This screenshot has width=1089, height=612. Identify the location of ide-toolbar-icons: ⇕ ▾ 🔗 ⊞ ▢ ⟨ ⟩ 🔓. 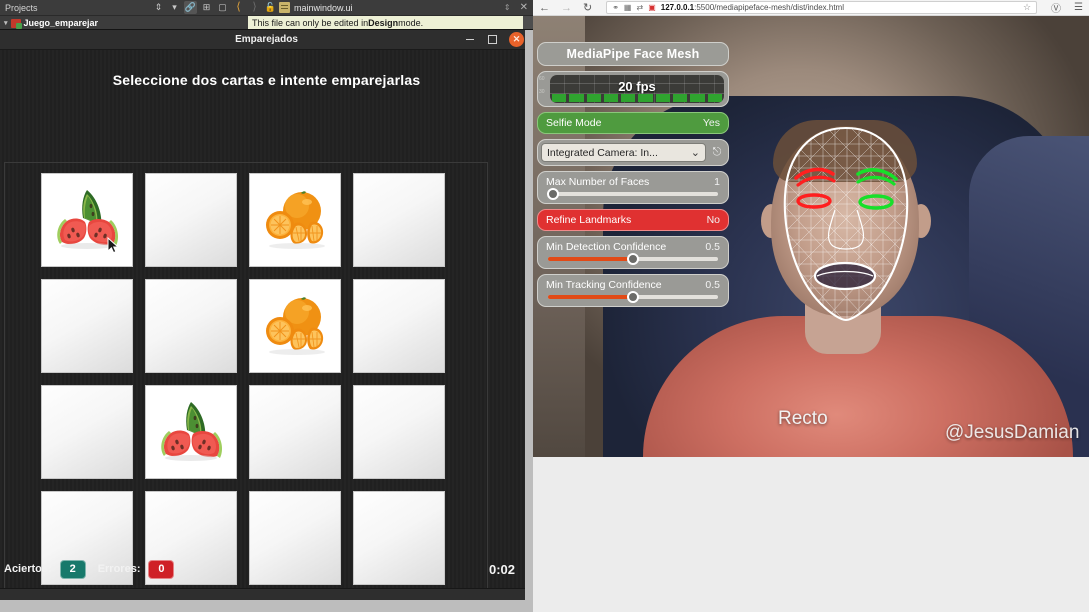
(214, 7).